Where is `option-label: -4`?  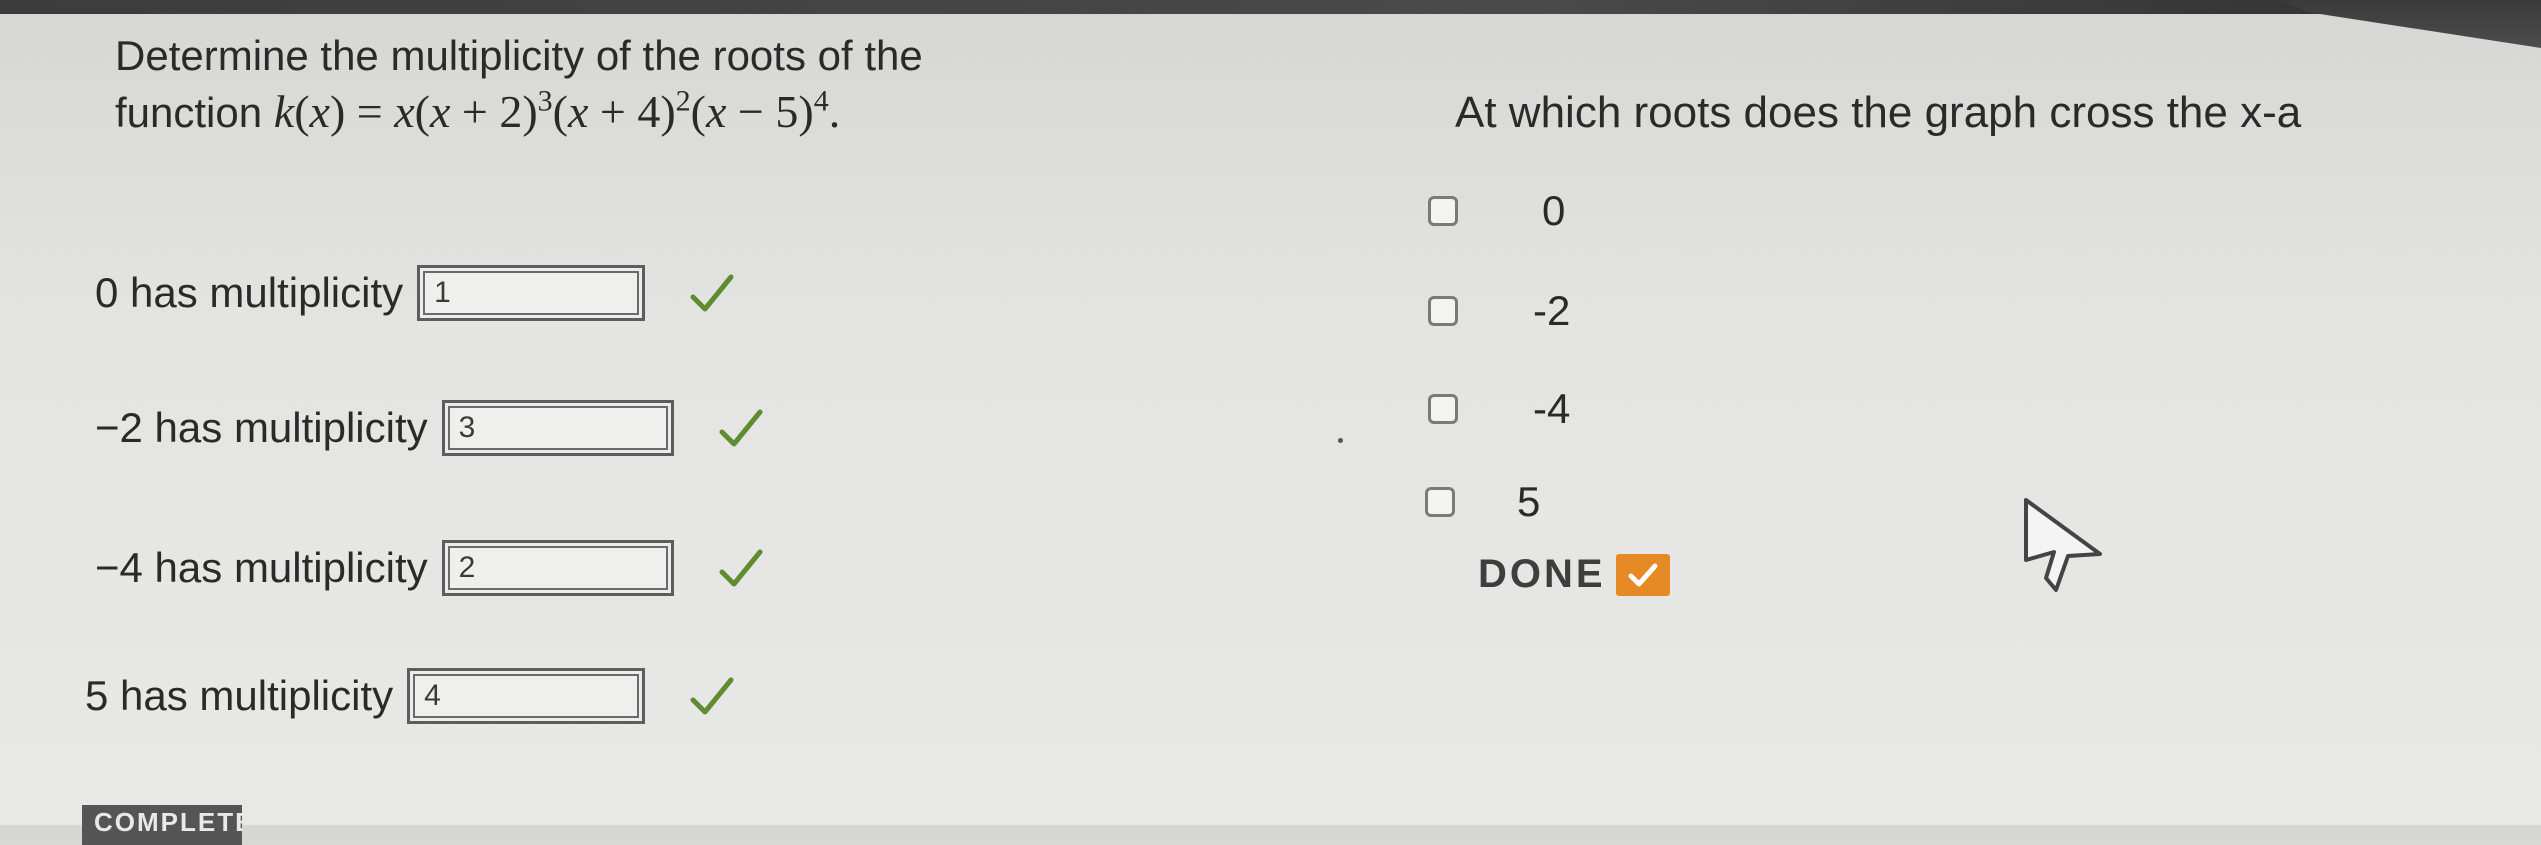 option-label: -4 is located at coordinates (1552, 408).